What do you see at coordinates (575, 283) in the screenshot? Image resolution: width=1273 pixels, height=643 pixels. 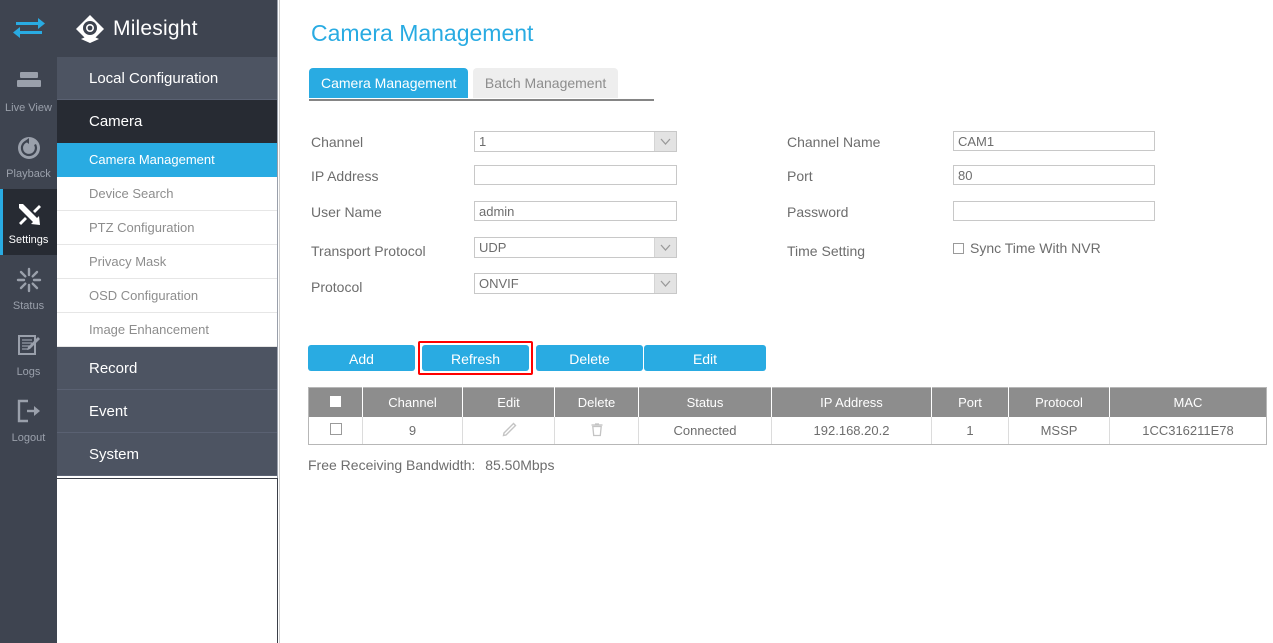 I see `protocol-select: ONVIF` at bounding box center [575, 283].